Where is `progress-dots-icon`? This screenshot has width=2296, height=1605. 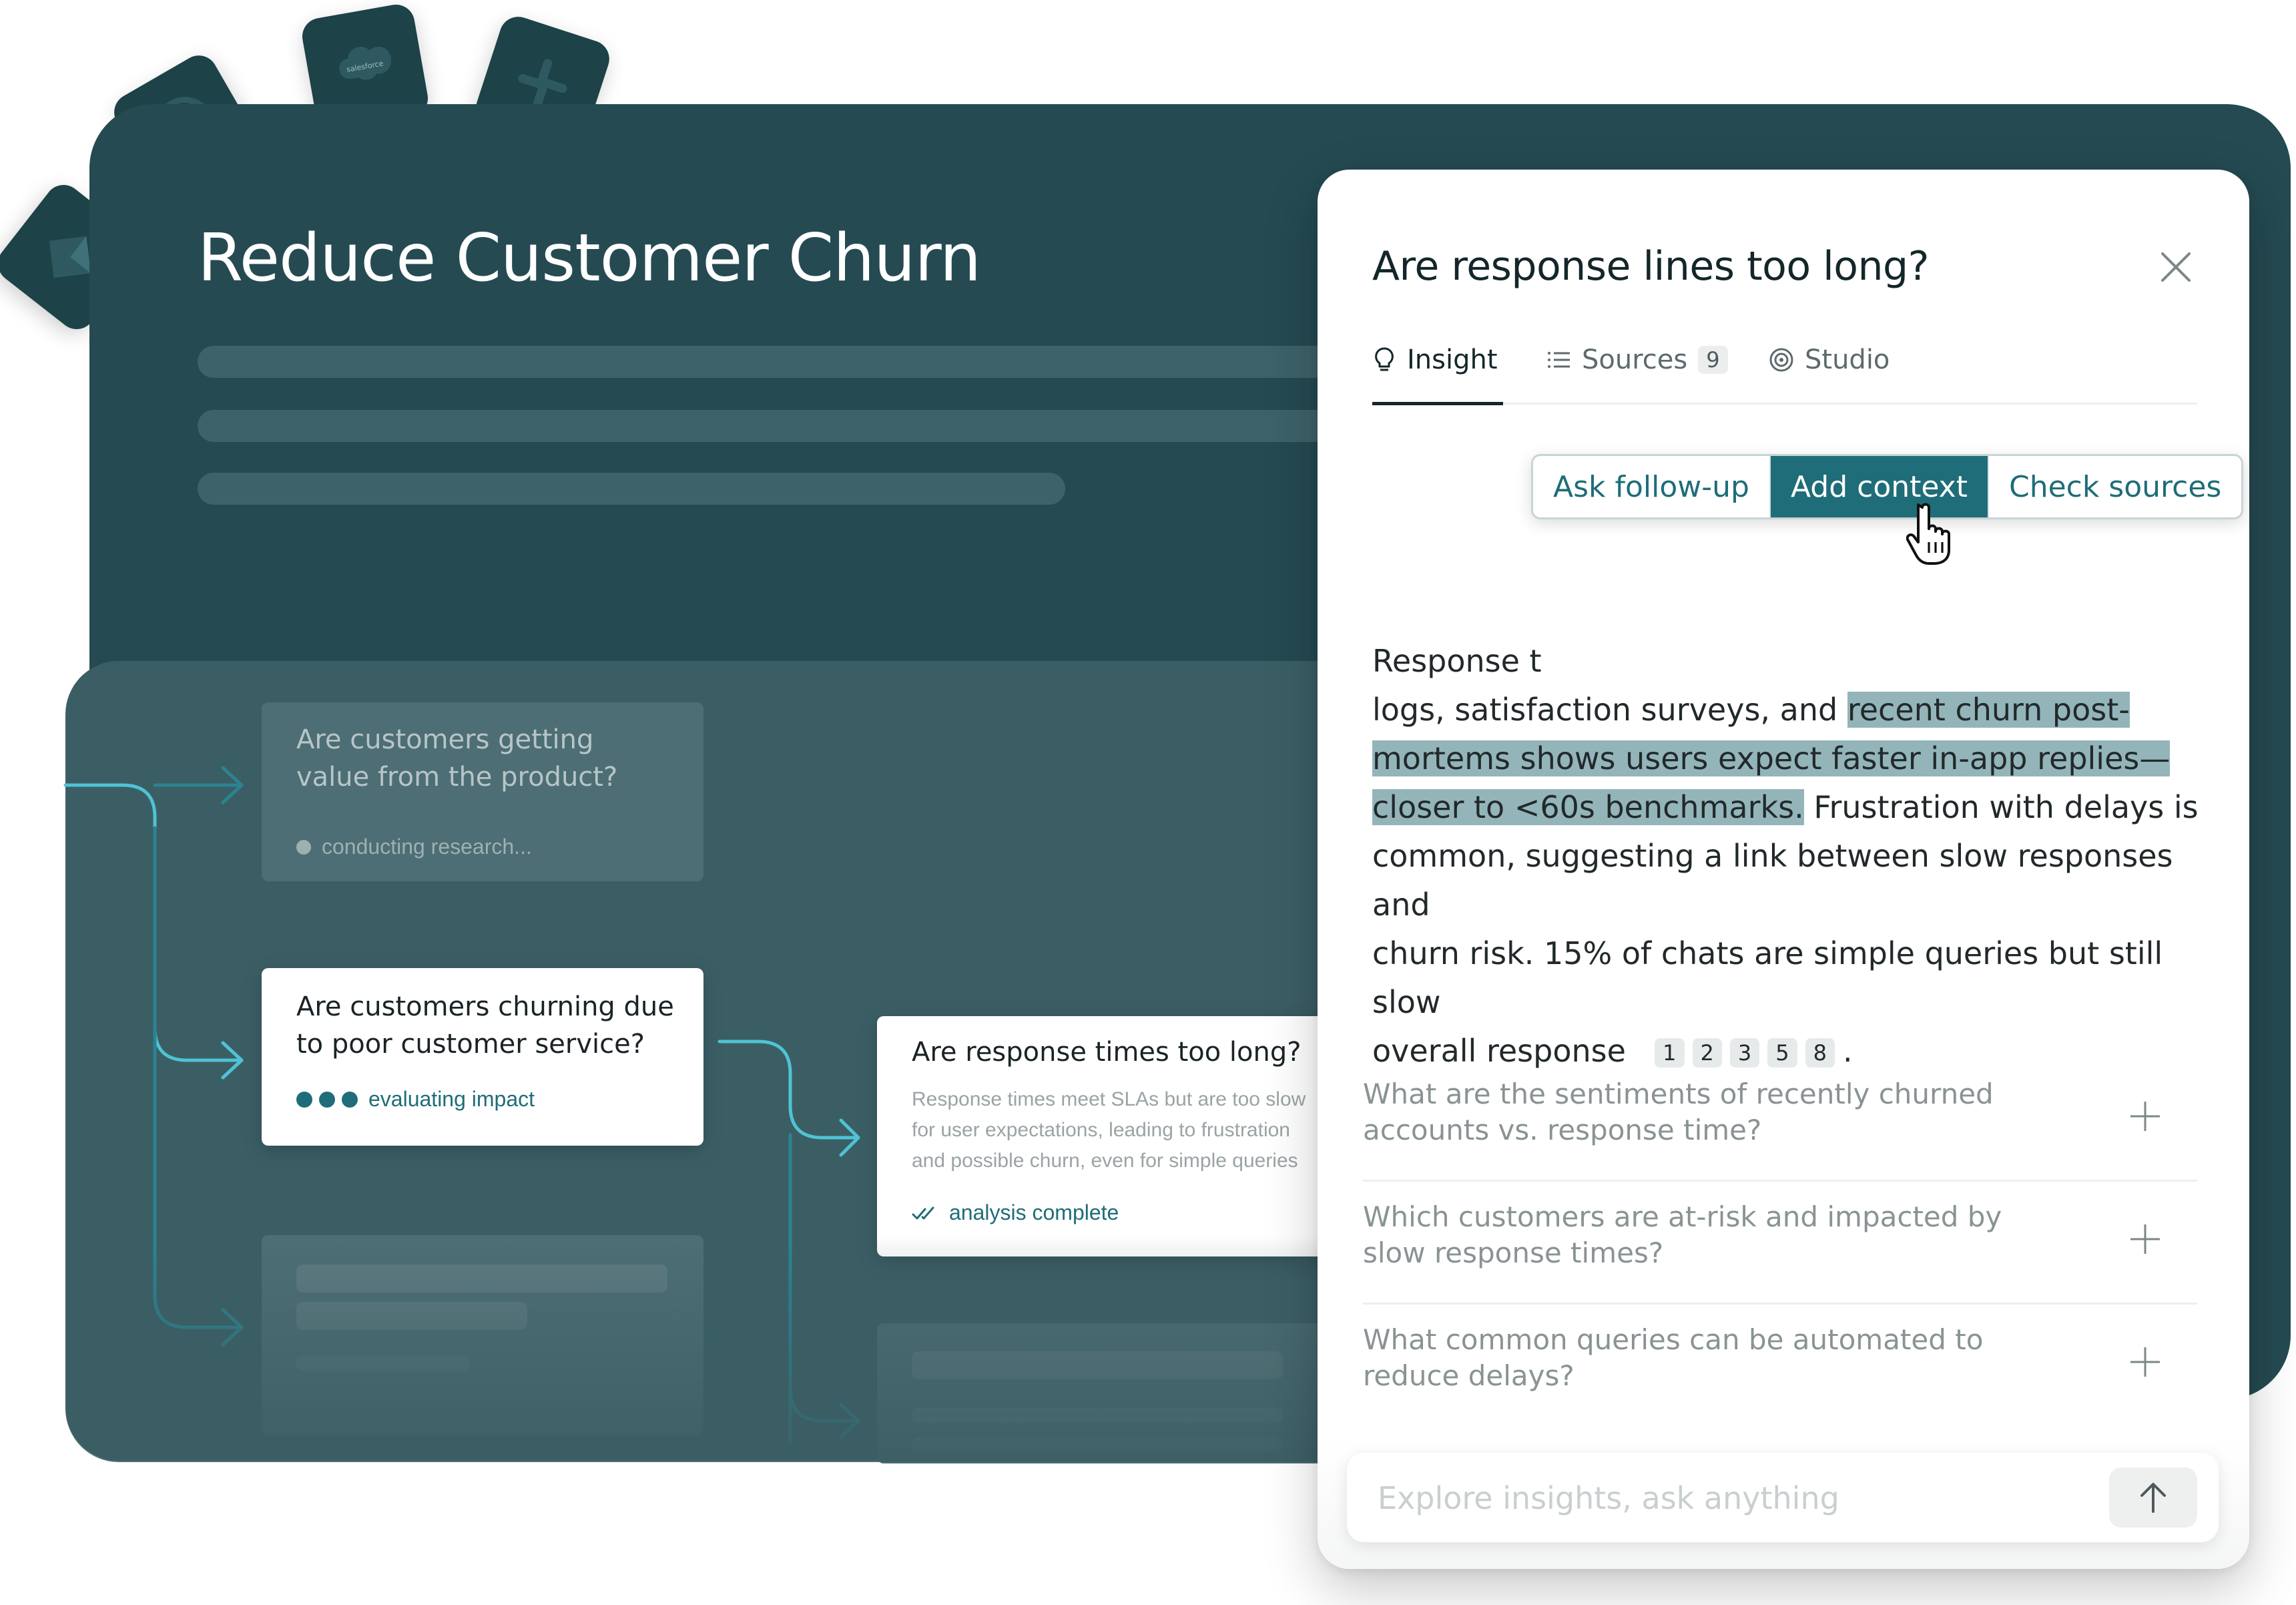
progress-dots-icon is located at coordinates (327, 1099).